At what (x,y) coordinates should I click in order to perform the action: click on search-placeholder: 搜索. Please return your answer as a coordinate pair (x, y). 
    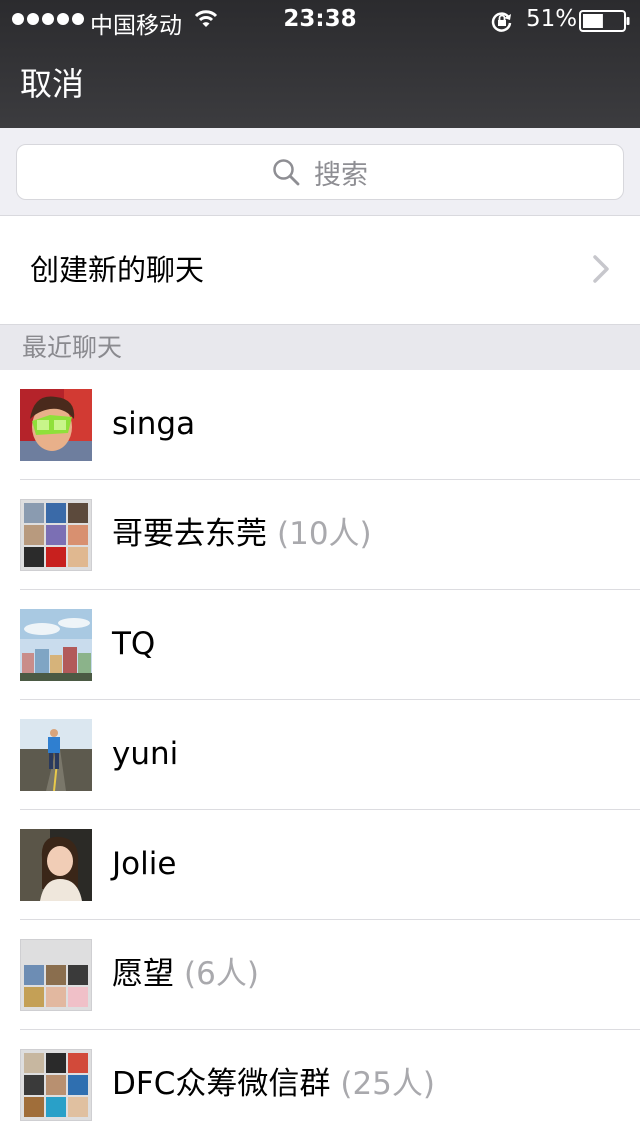
    Looking at the image, I should click on (341, 175).